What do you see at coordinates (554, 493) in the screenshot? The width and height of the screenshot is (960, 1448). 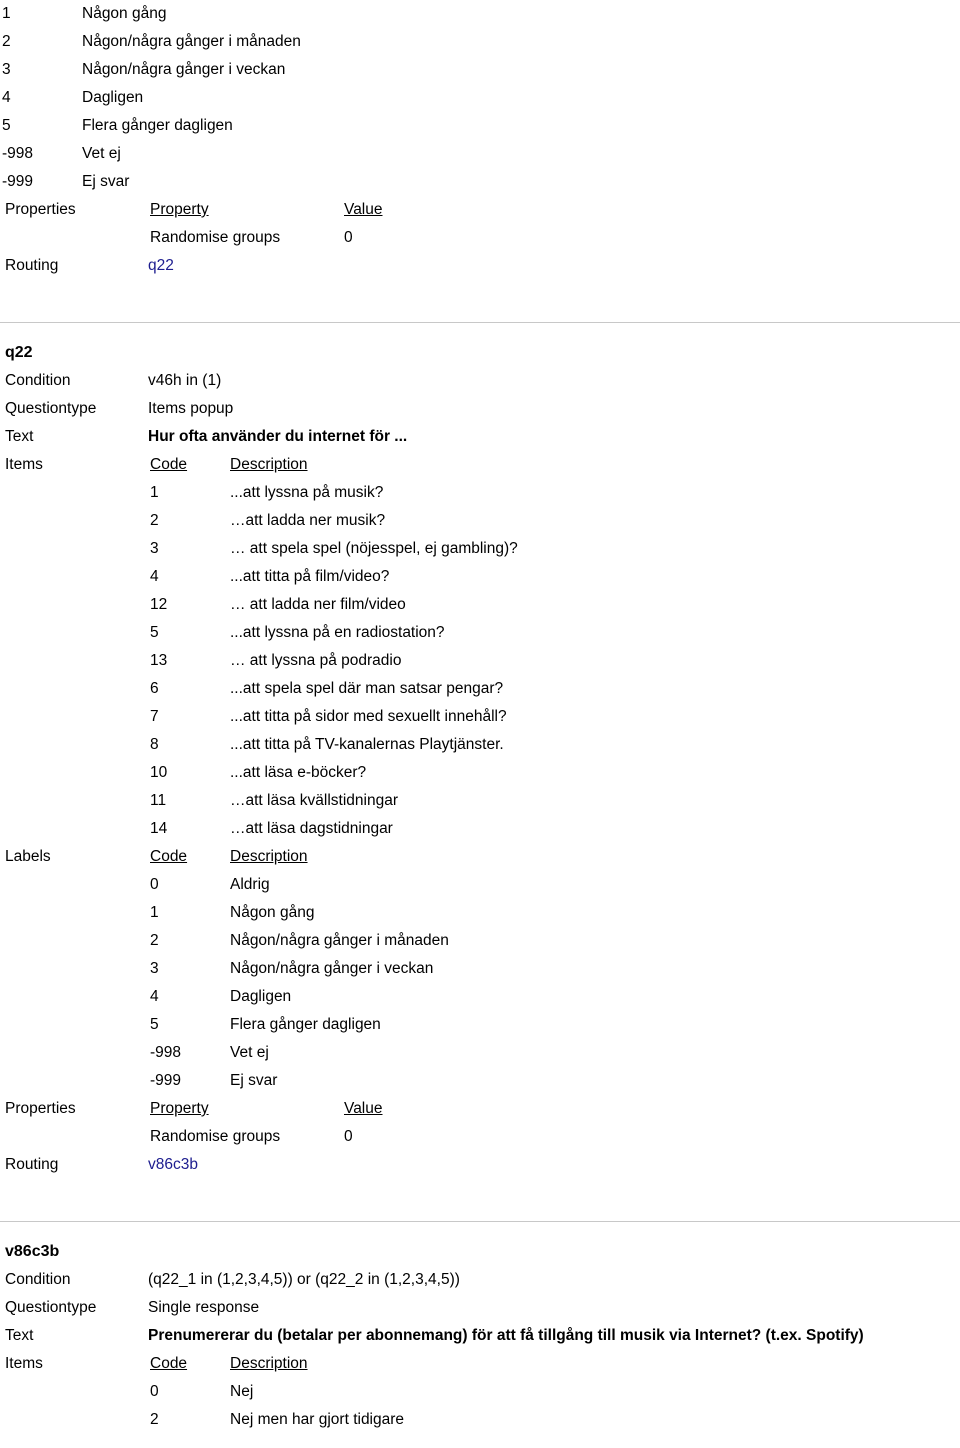 I see `table-row: 1 ...att lyssna på musik?` at bounding box center [554, 493].